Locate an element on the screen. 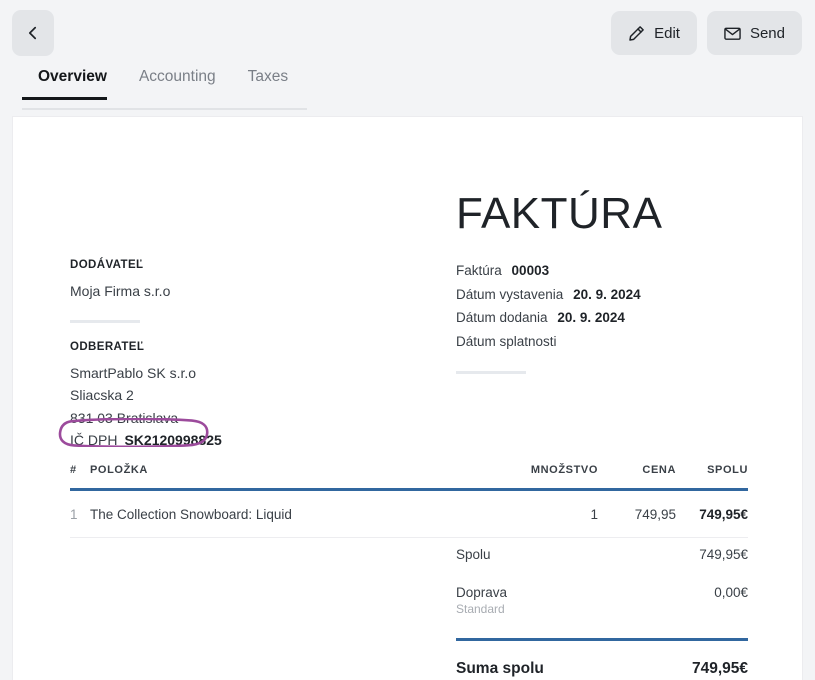  totals-row-shipping: Doprava Standard 0,00€ is located at coordinates (602, 601).